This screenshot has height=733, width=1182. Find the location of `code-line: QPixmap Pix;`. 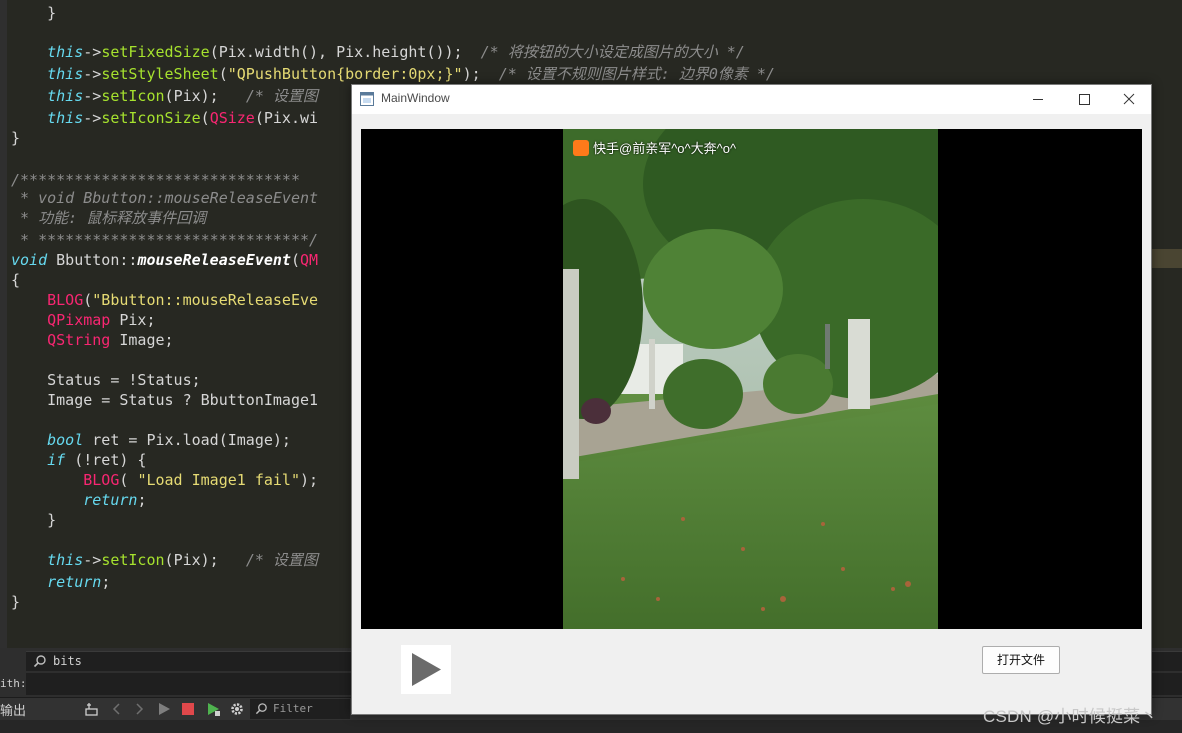

code-line: QPixmap Pix; is located at coordinates (101, 320).